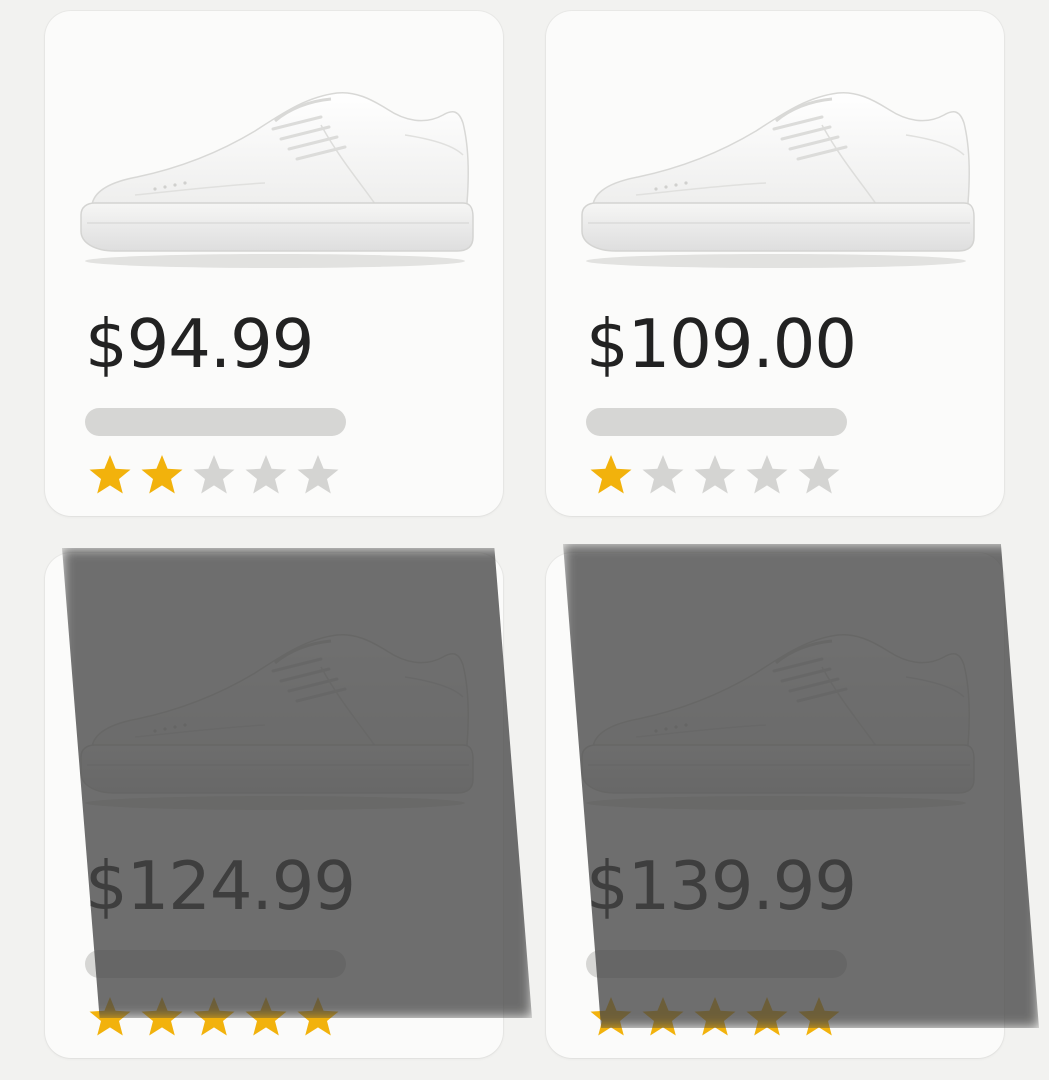  What do you see at coordinates (199, 344) in the screenshot?
I see `product-price: $94.99` at bounding box center [199, 344].